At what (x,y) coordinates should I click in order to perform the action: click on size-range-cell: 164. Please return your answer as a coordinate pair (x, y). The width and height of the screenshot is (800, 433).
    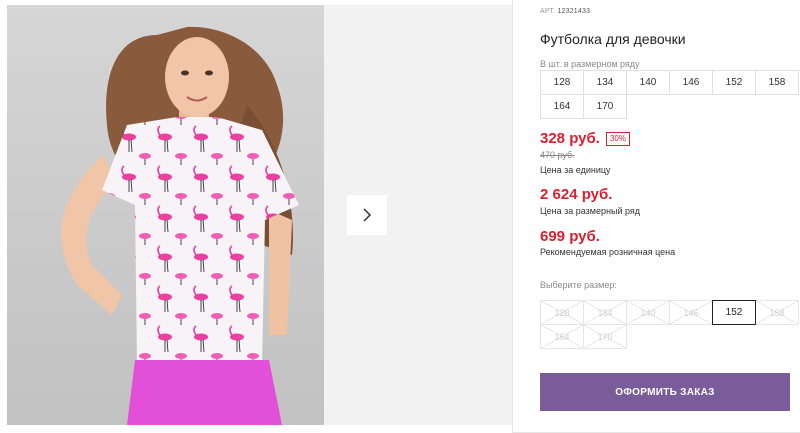
    Looking at the image, I should click on (562, 106).